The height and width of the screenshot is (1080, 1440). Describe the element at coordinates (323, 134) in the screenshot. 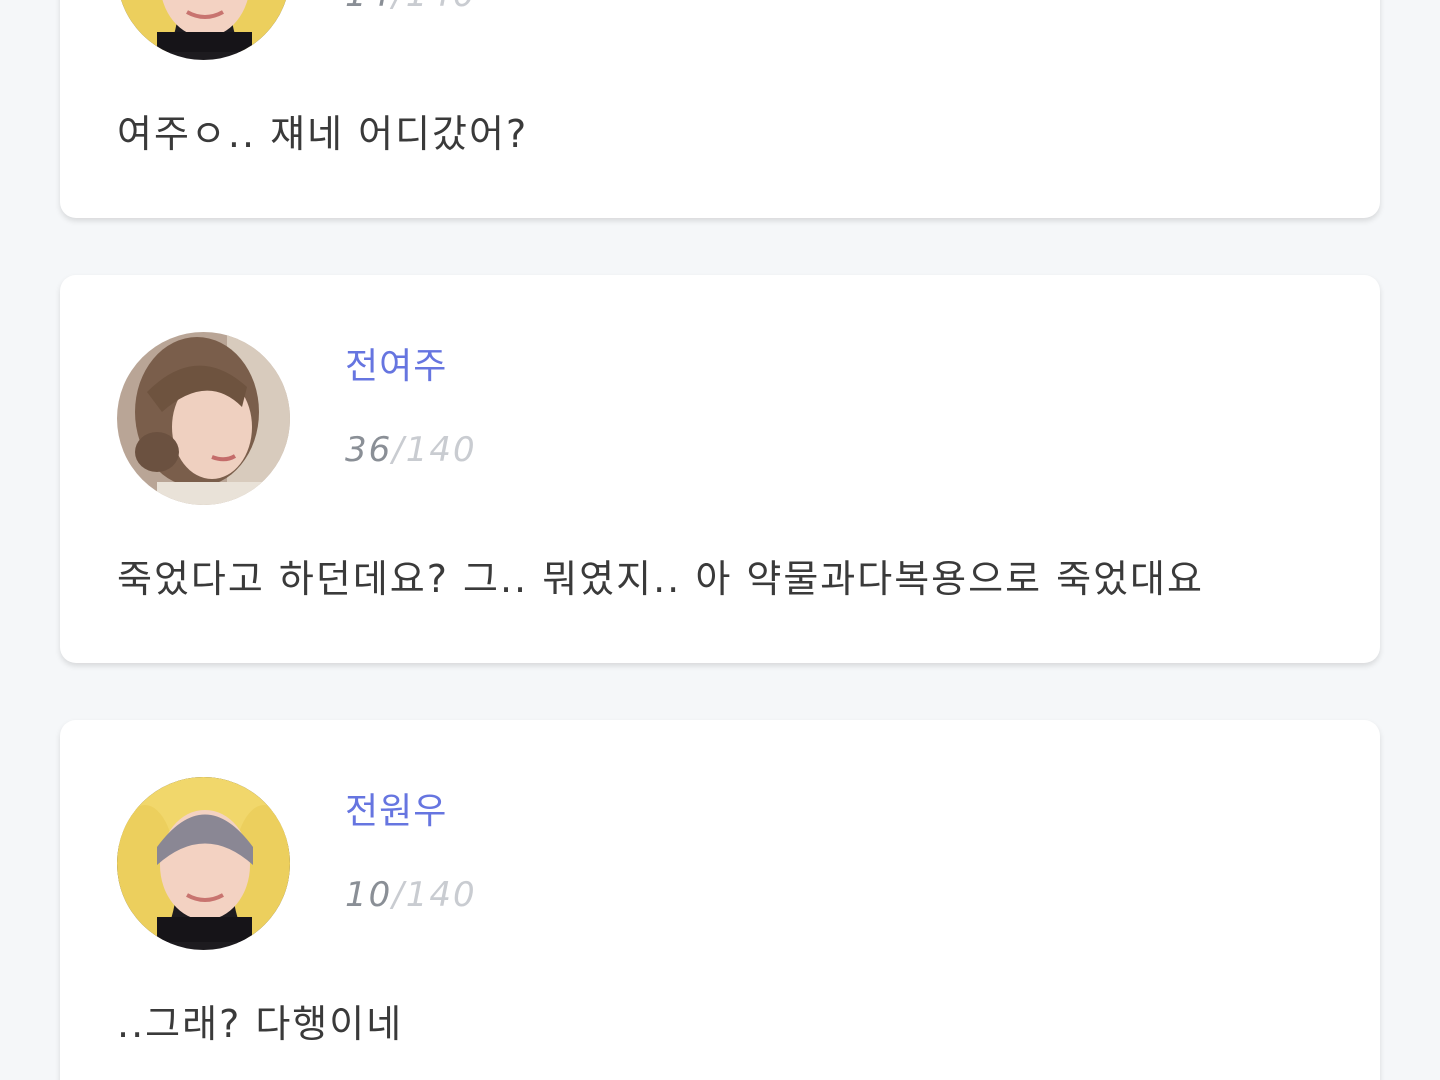

I see `message-text: 여주ㅇ.. 쟤네 어디갔어?` at that location.